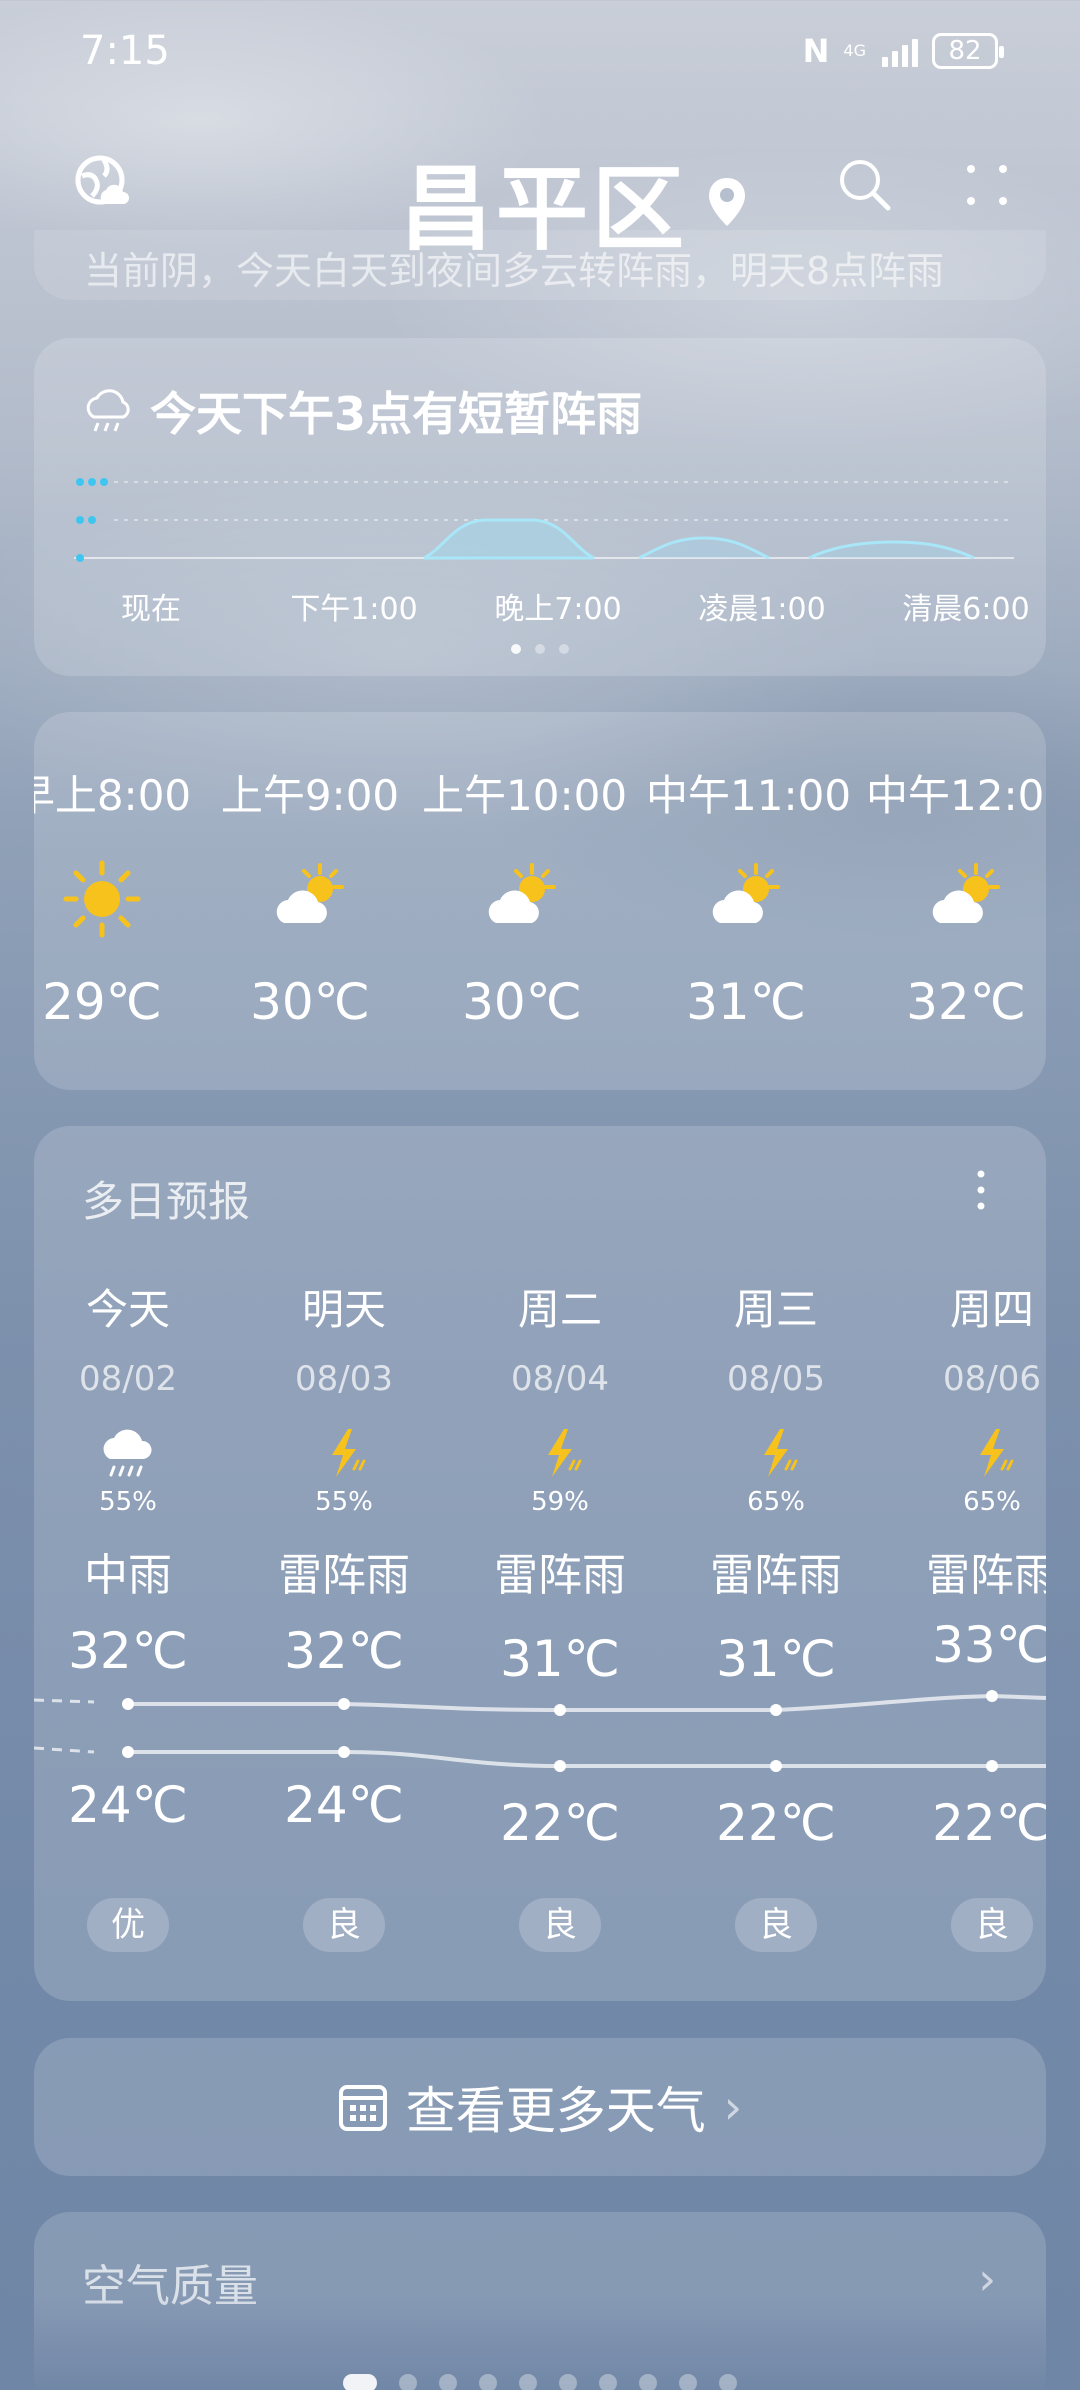 This screenshot has width=1080, height=2390. Describe the element at coordinates (525, 795) in the screenshot. I see `hour-time: 上午10:00` at that location.